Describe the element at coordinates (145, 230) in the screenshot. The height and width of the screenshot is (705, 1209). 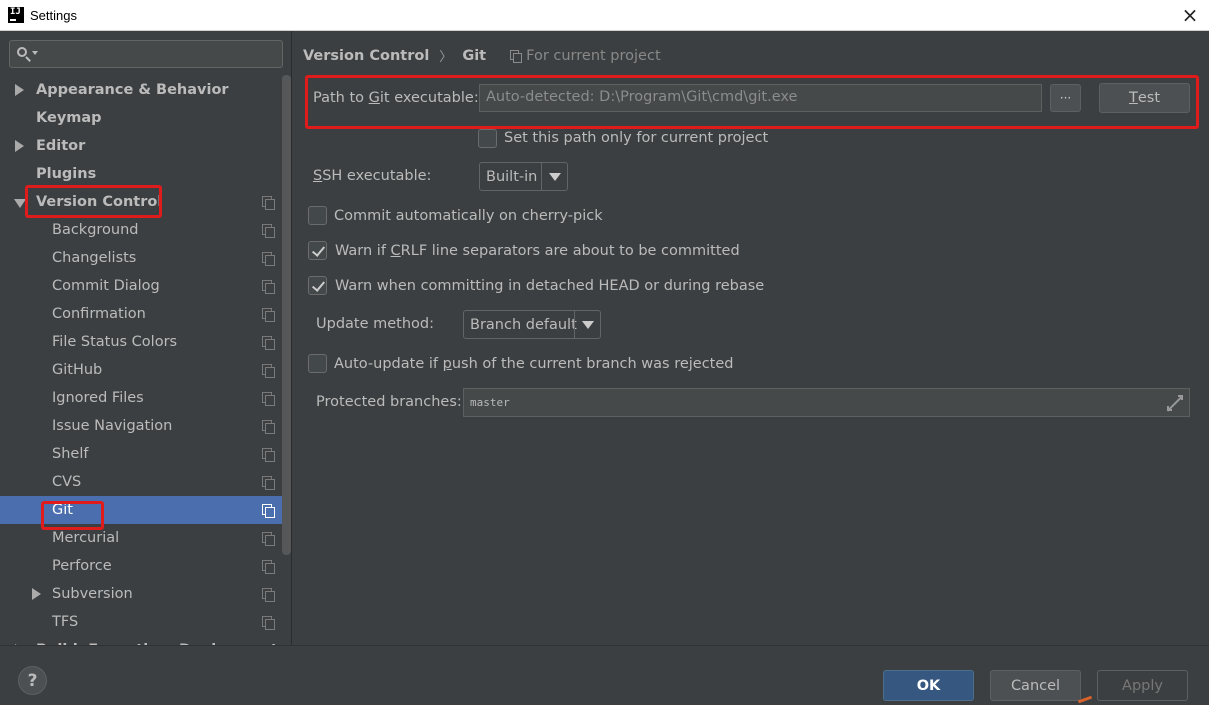
I see `sidebar-item: Background` at that location.